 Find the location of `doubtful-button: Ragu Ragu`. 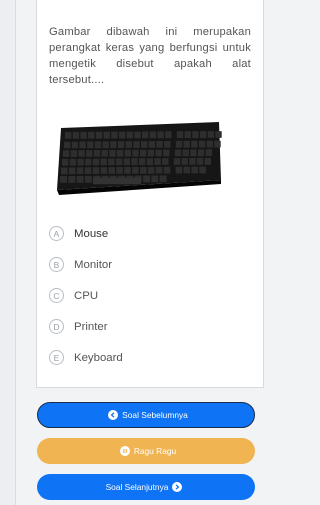

doubtful-button: Ragu Ragu is located at coordinates (146, 451).